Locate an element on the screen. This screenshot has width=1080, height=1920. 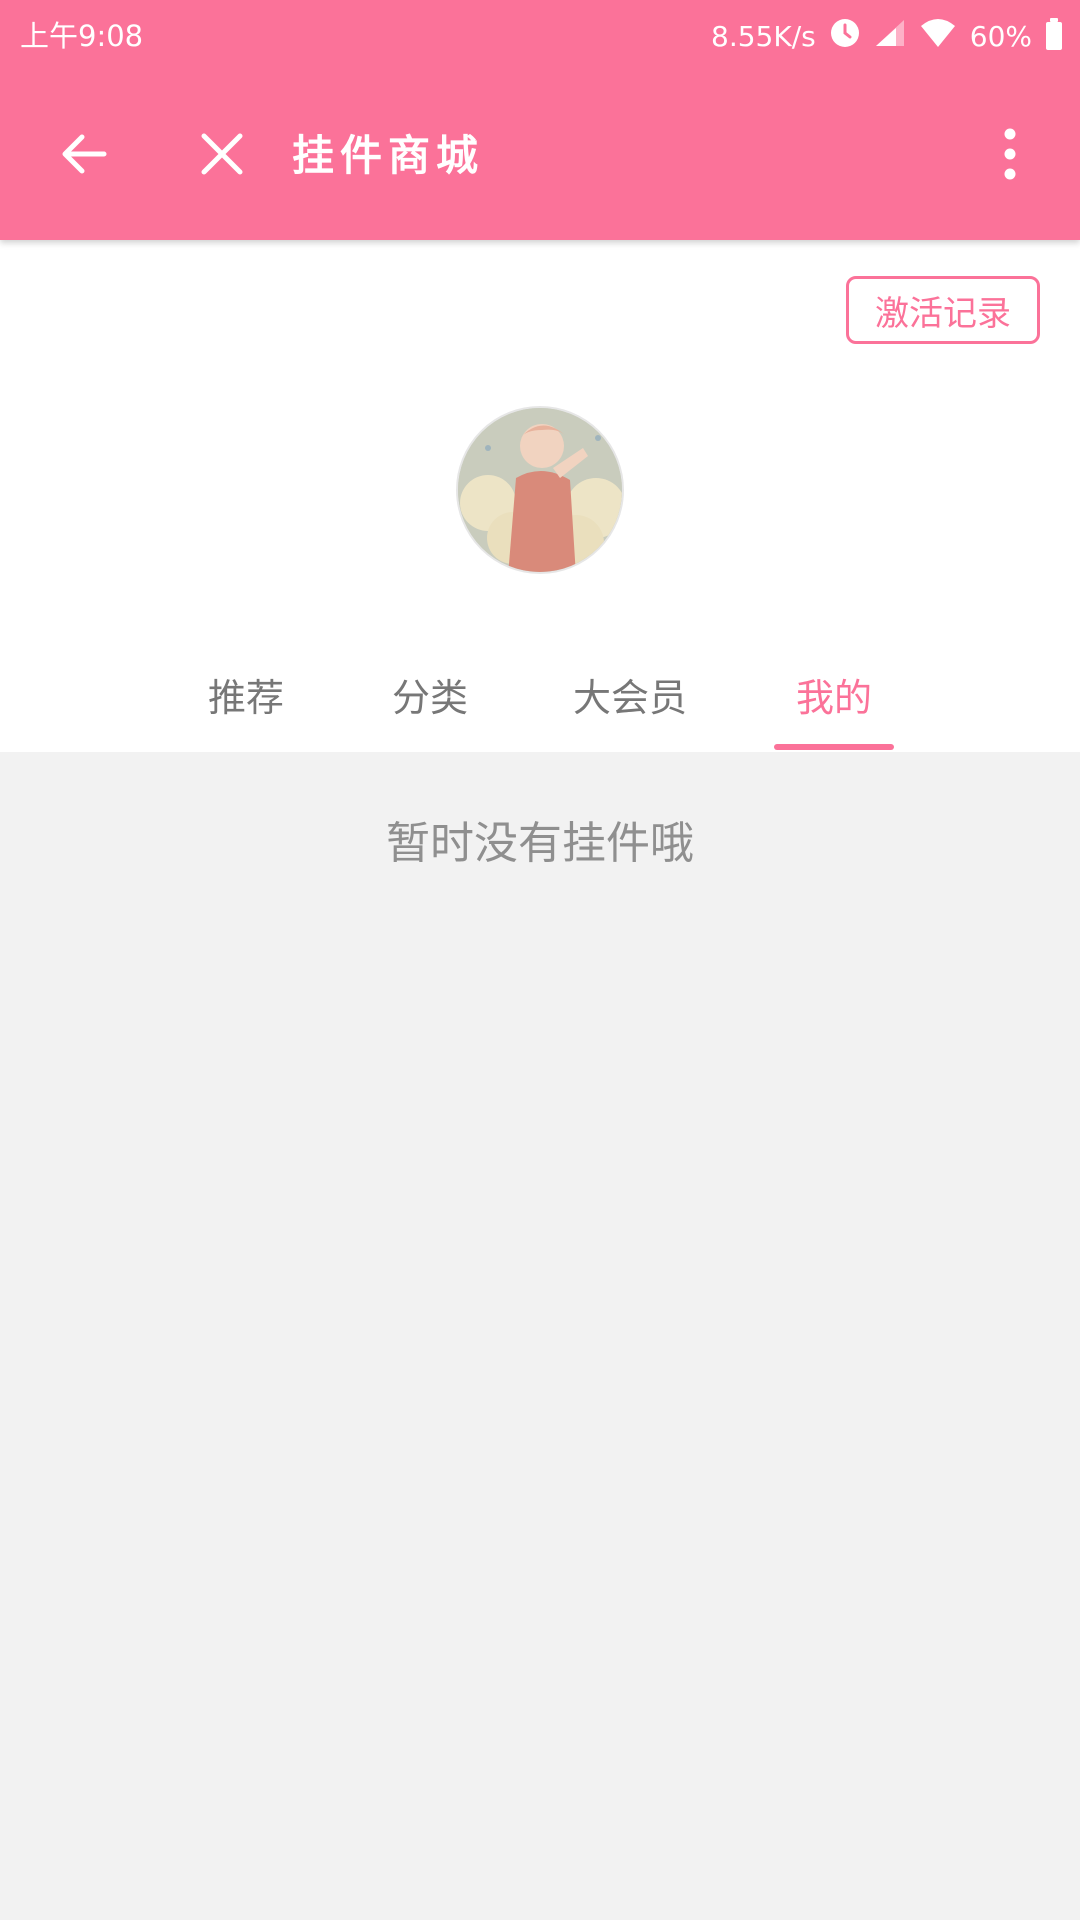
tab-label: 分类 is located at coordinates (429, 698).